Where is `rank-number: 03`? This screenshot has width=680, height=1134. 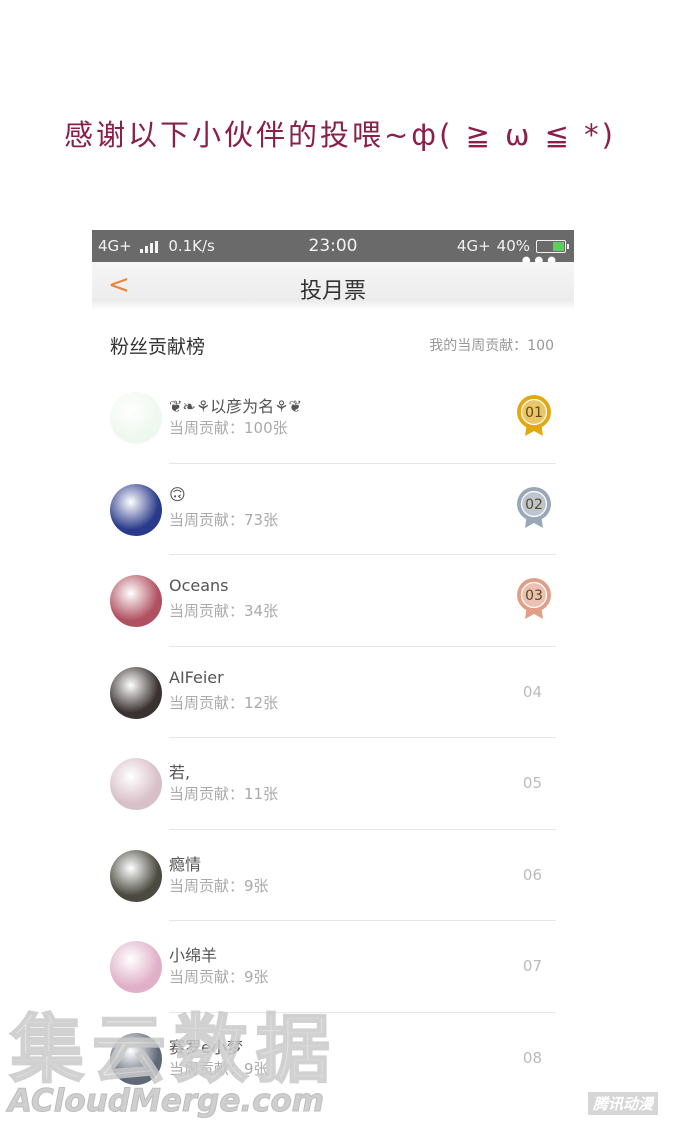
rank-number: 03 is located at coordinates (534, 596).